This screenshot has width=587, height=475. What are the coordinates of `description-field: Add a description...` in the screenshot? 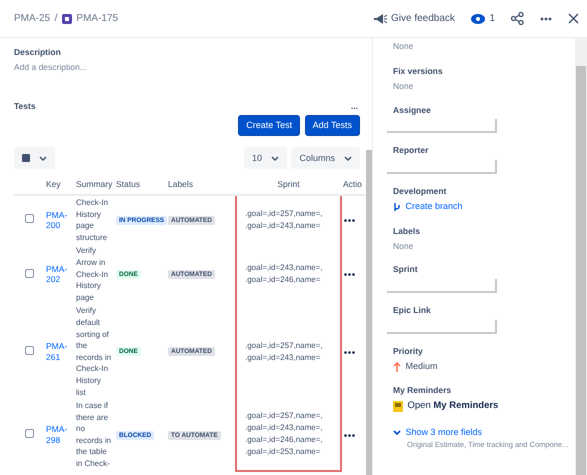 It's located at (190, 67).